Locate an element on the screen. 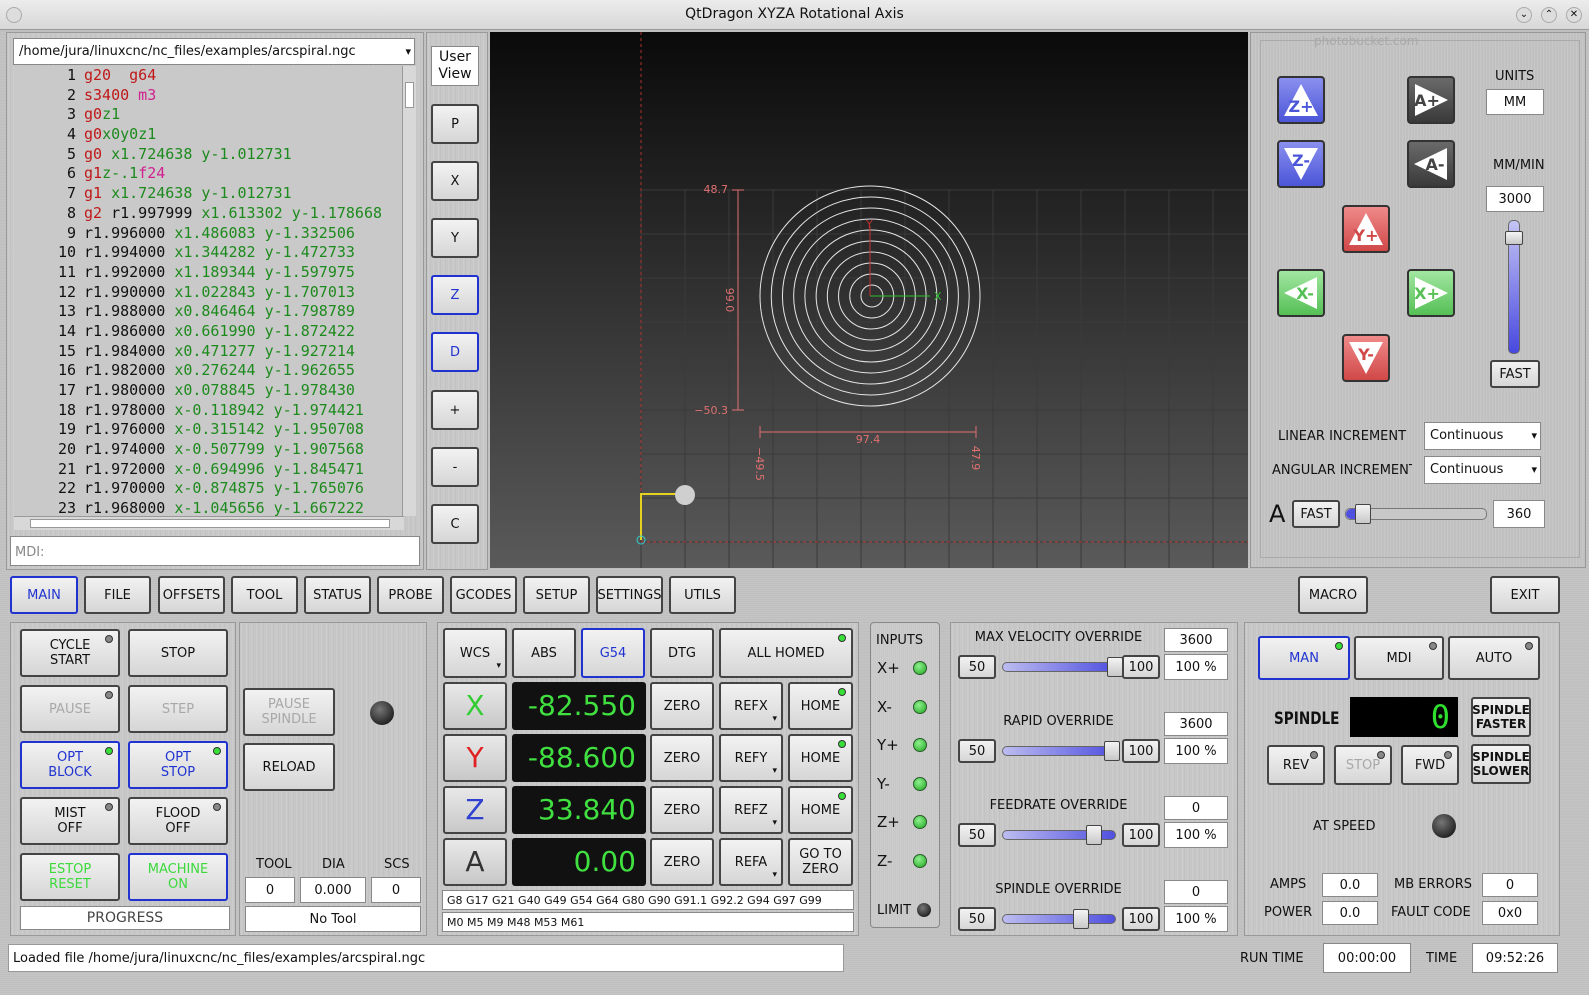 Image resolution: width=1589 pixels, height=995 pixels. jog-z-plus-button: Z+ is located at coordinates (1301, 100).